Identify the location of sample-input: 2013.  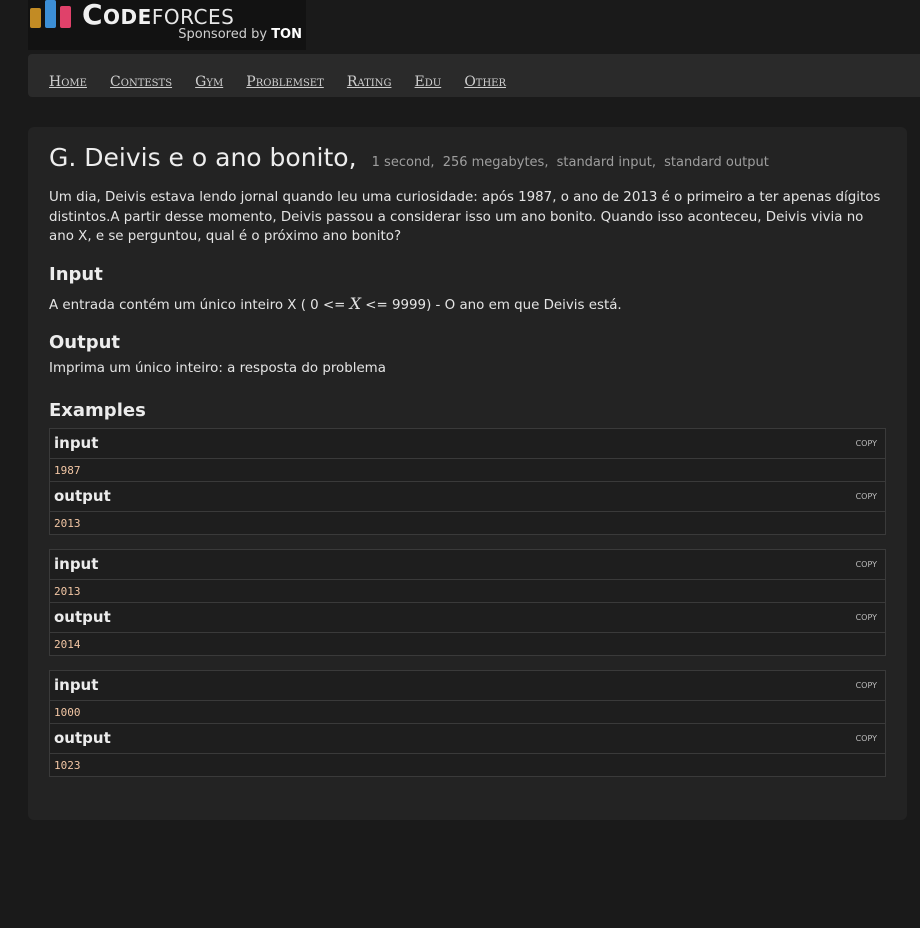
(467, 591).